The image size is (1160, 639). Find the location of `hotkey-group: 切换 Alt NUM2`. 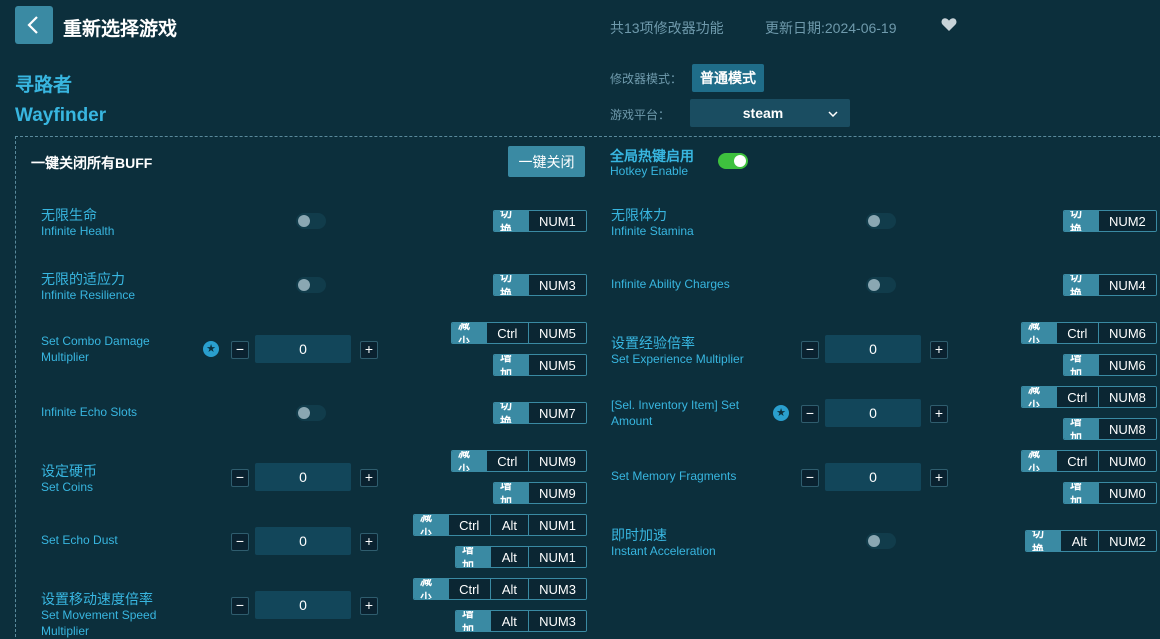

hotkey-group: 切换 Alt NUM2 is located at coordinates (1091, 541).